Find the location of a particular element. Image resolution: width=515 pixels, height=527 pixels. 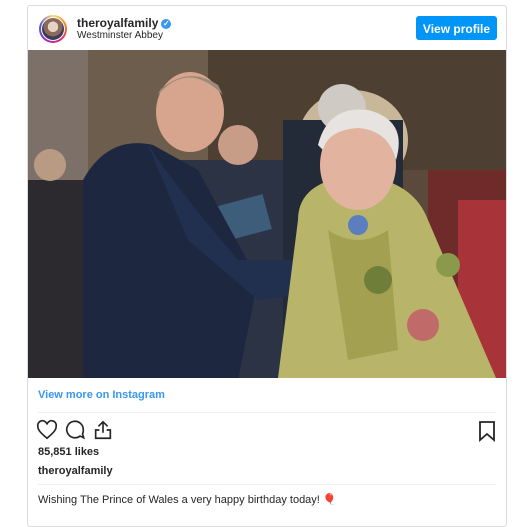

username-link: theroyalfamily ✓ is located at coordinates (124, 23).